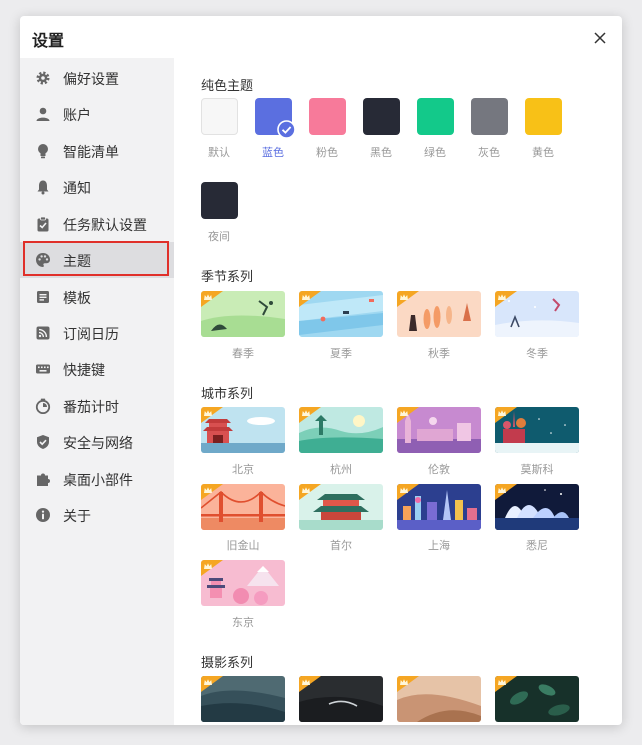 This screenshot has width=642, height=745. What do you see at coordinates (341, 430) in the screenshot?
I see `theme-thumb-hangzhou` at bounding box center [341, 430].